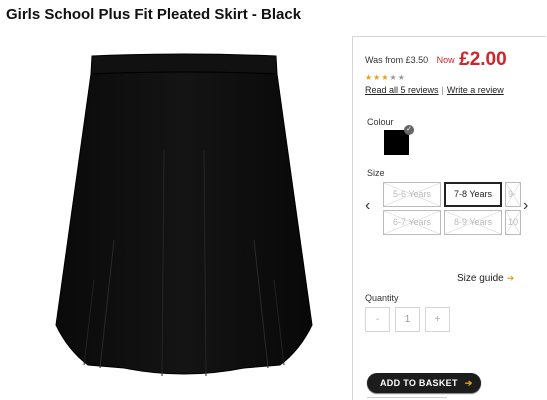  Describe the element at coordinates (475, 90) in the screenshot. I see `write-review-link: Write a review` at that location.